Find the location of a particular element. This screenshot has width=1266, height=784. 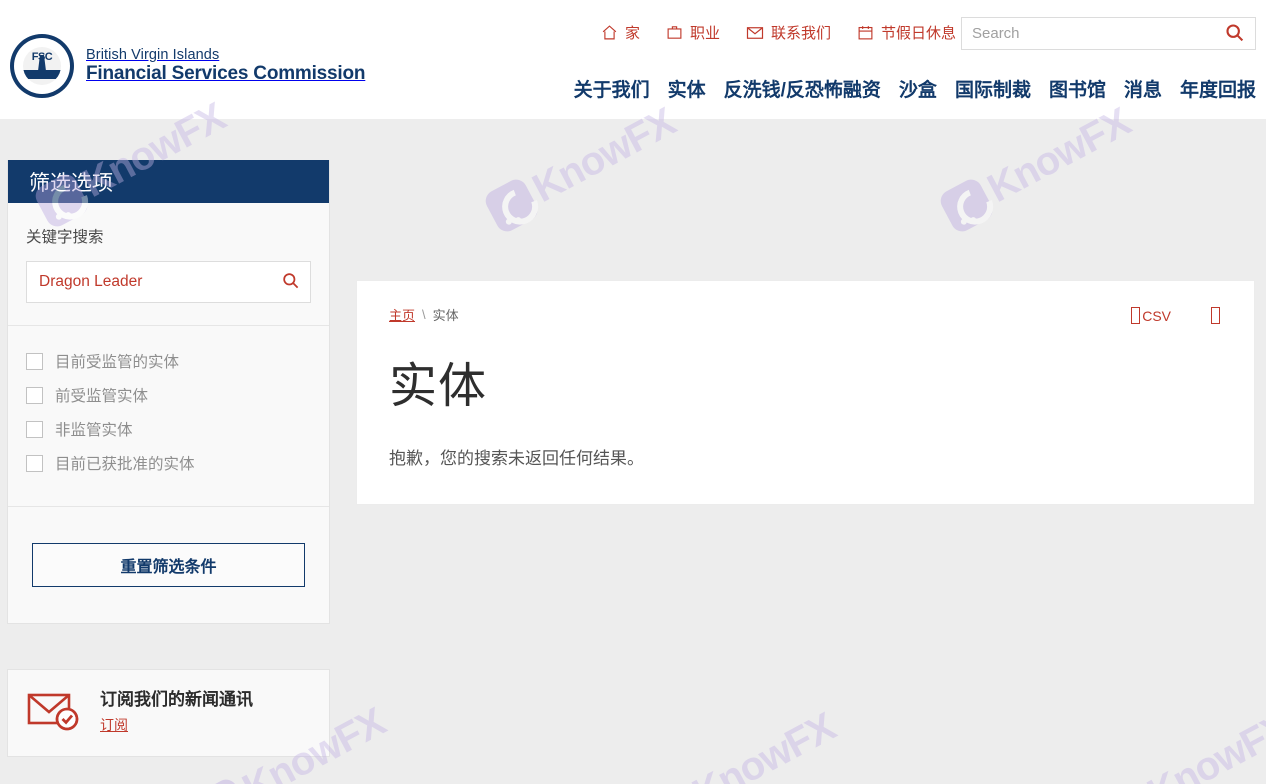

keyword-filter-section: 关键字搜索 is located at coordinates (168, 264).